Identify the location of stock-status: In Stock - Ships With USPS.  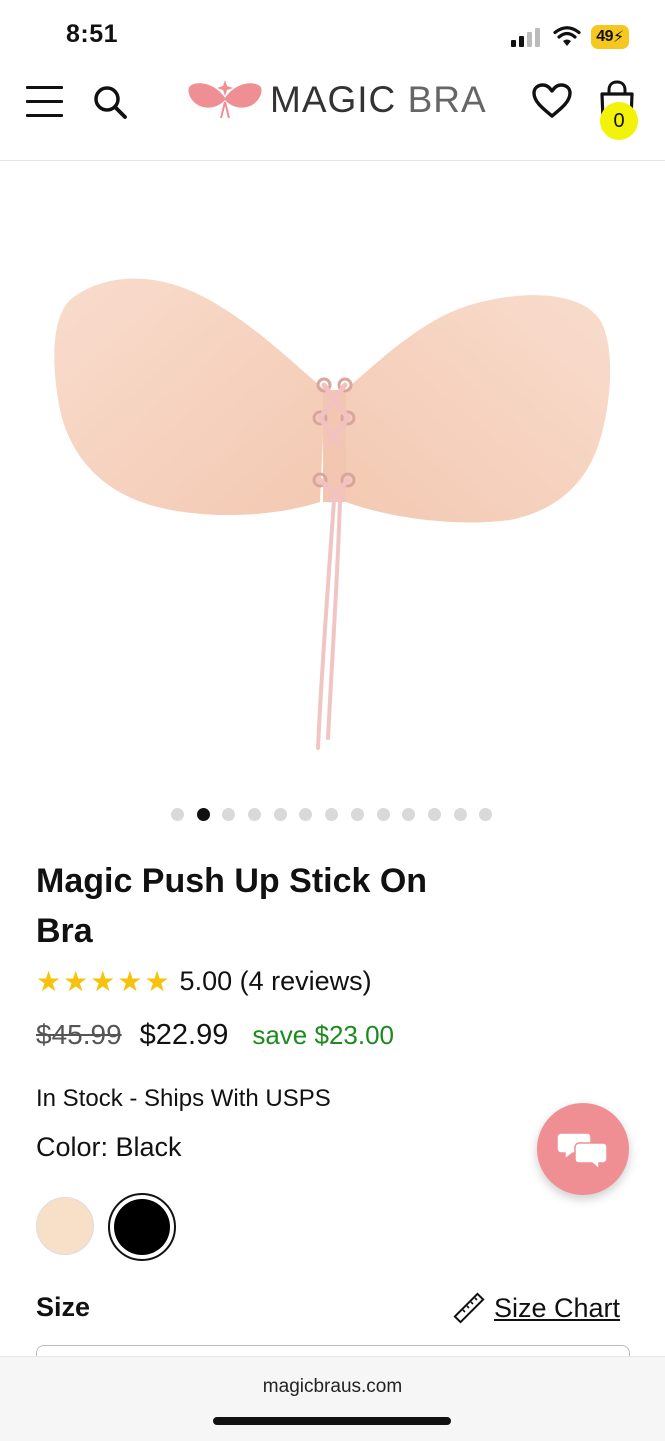
(183, 1098).